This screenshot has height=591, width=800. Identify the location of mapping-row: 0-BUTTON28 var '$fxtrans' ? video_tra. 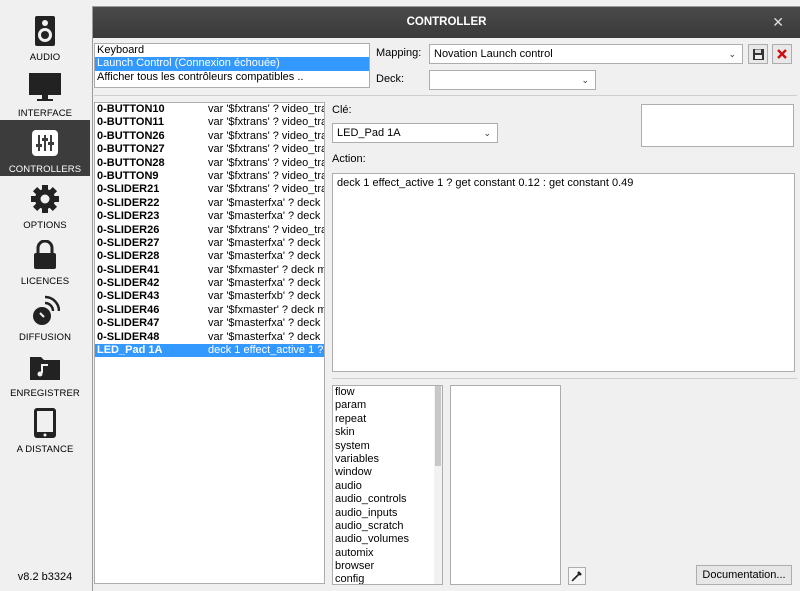
(209, 163).